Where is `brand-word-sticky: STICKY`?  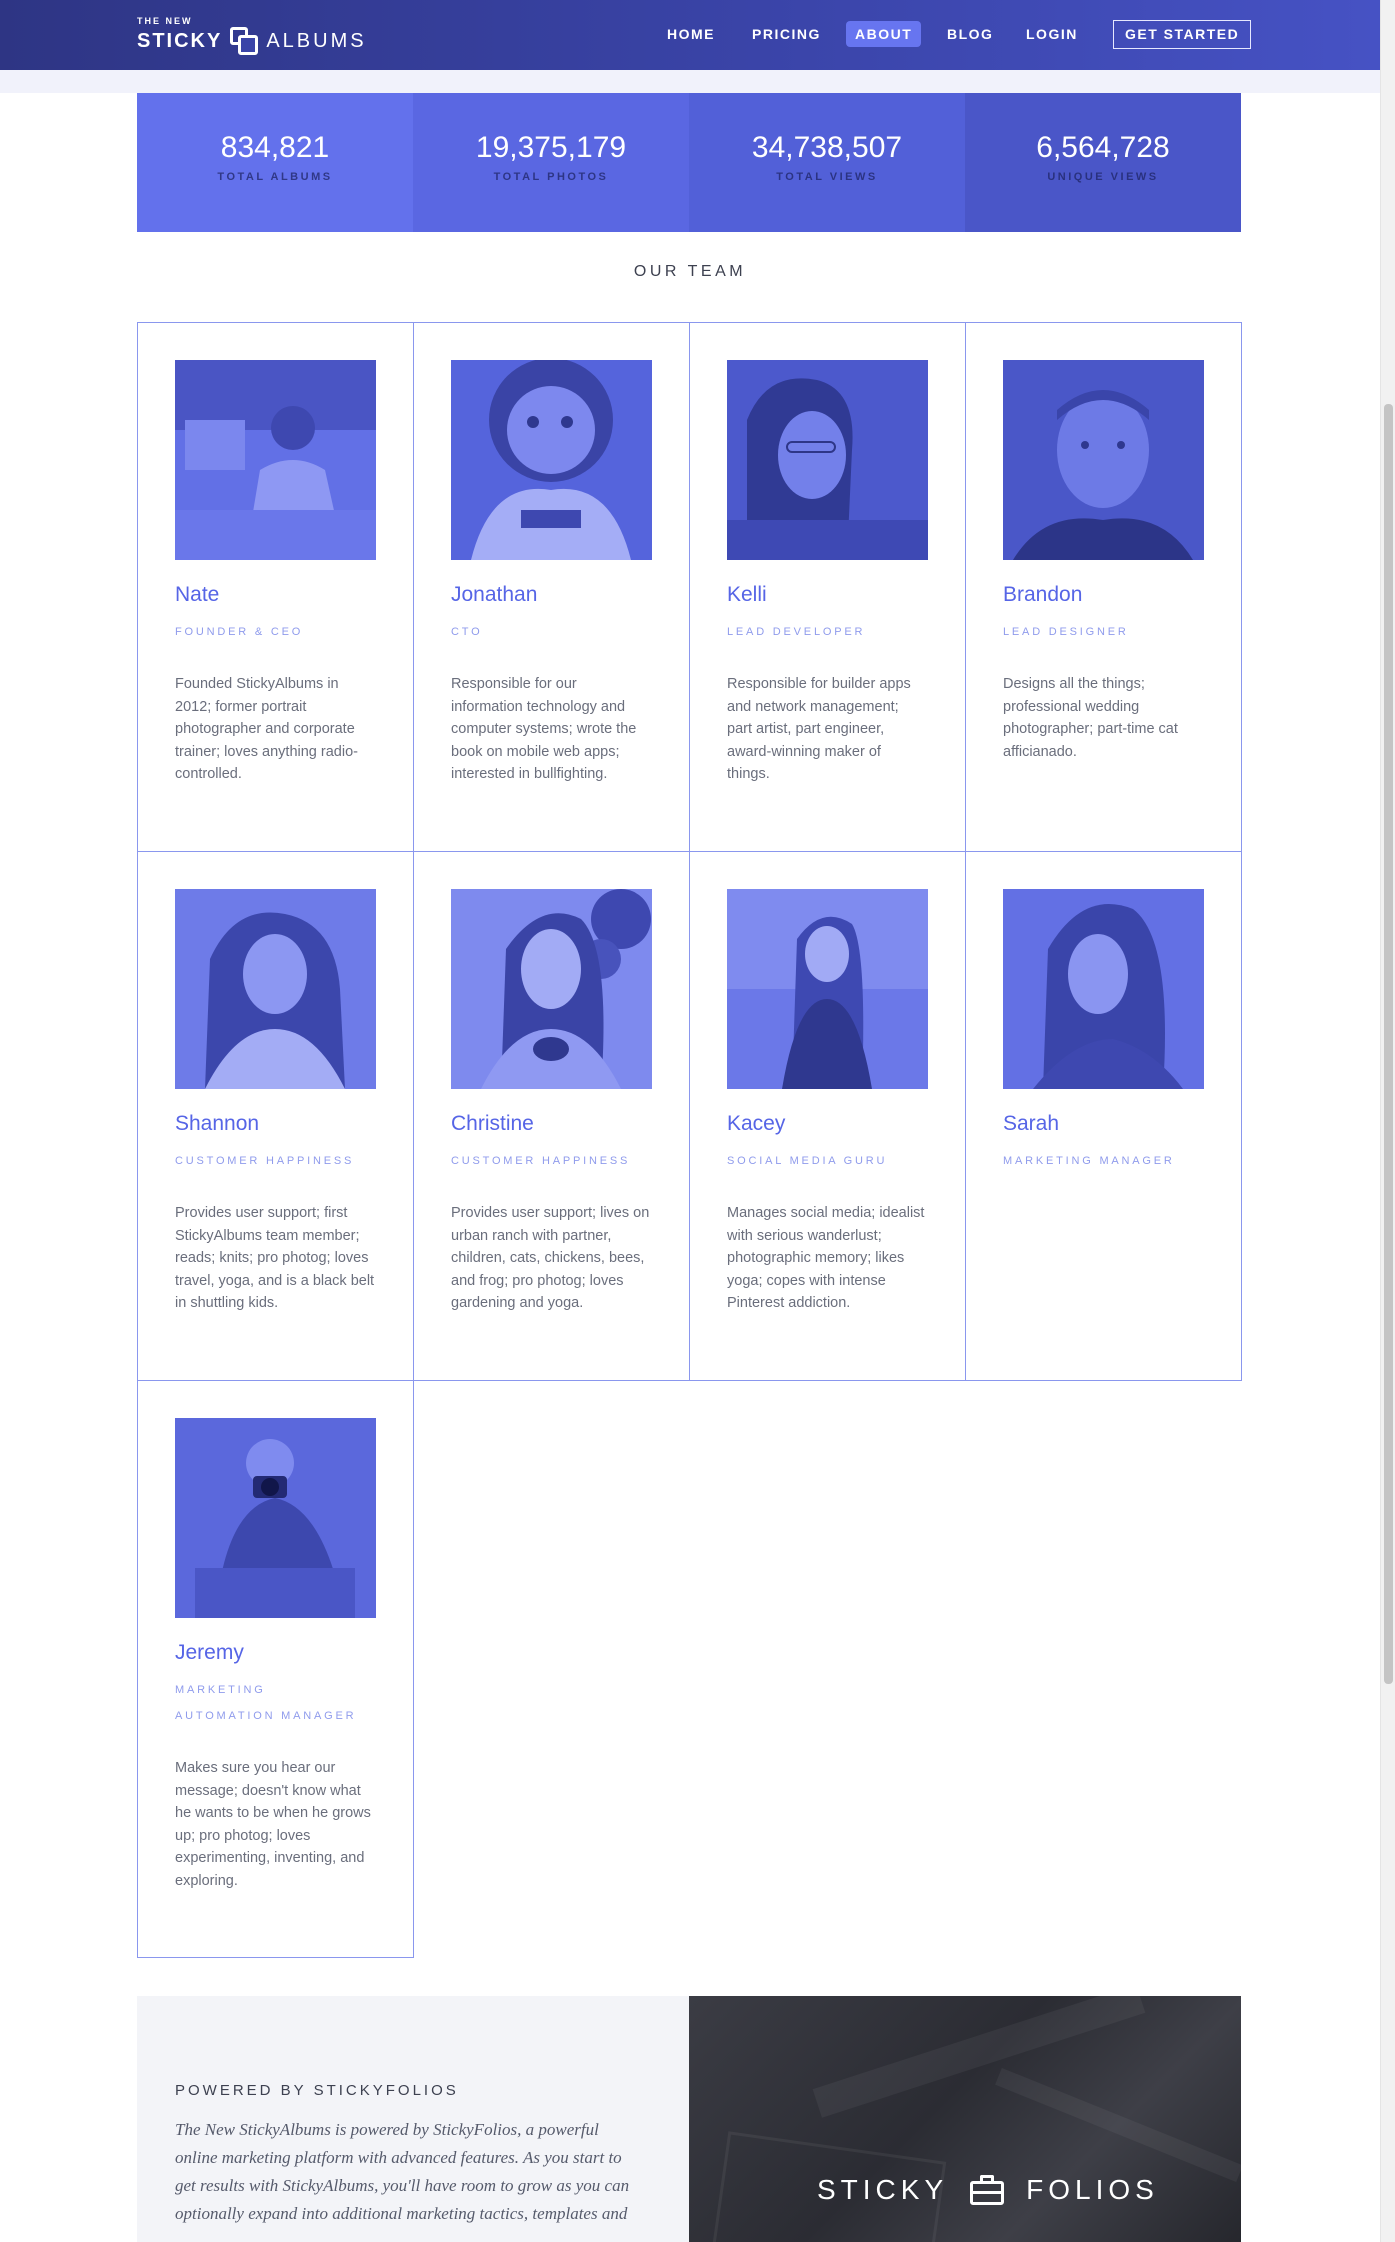 brand-word-sticky: STICKY is located at coordinates (180, 40).